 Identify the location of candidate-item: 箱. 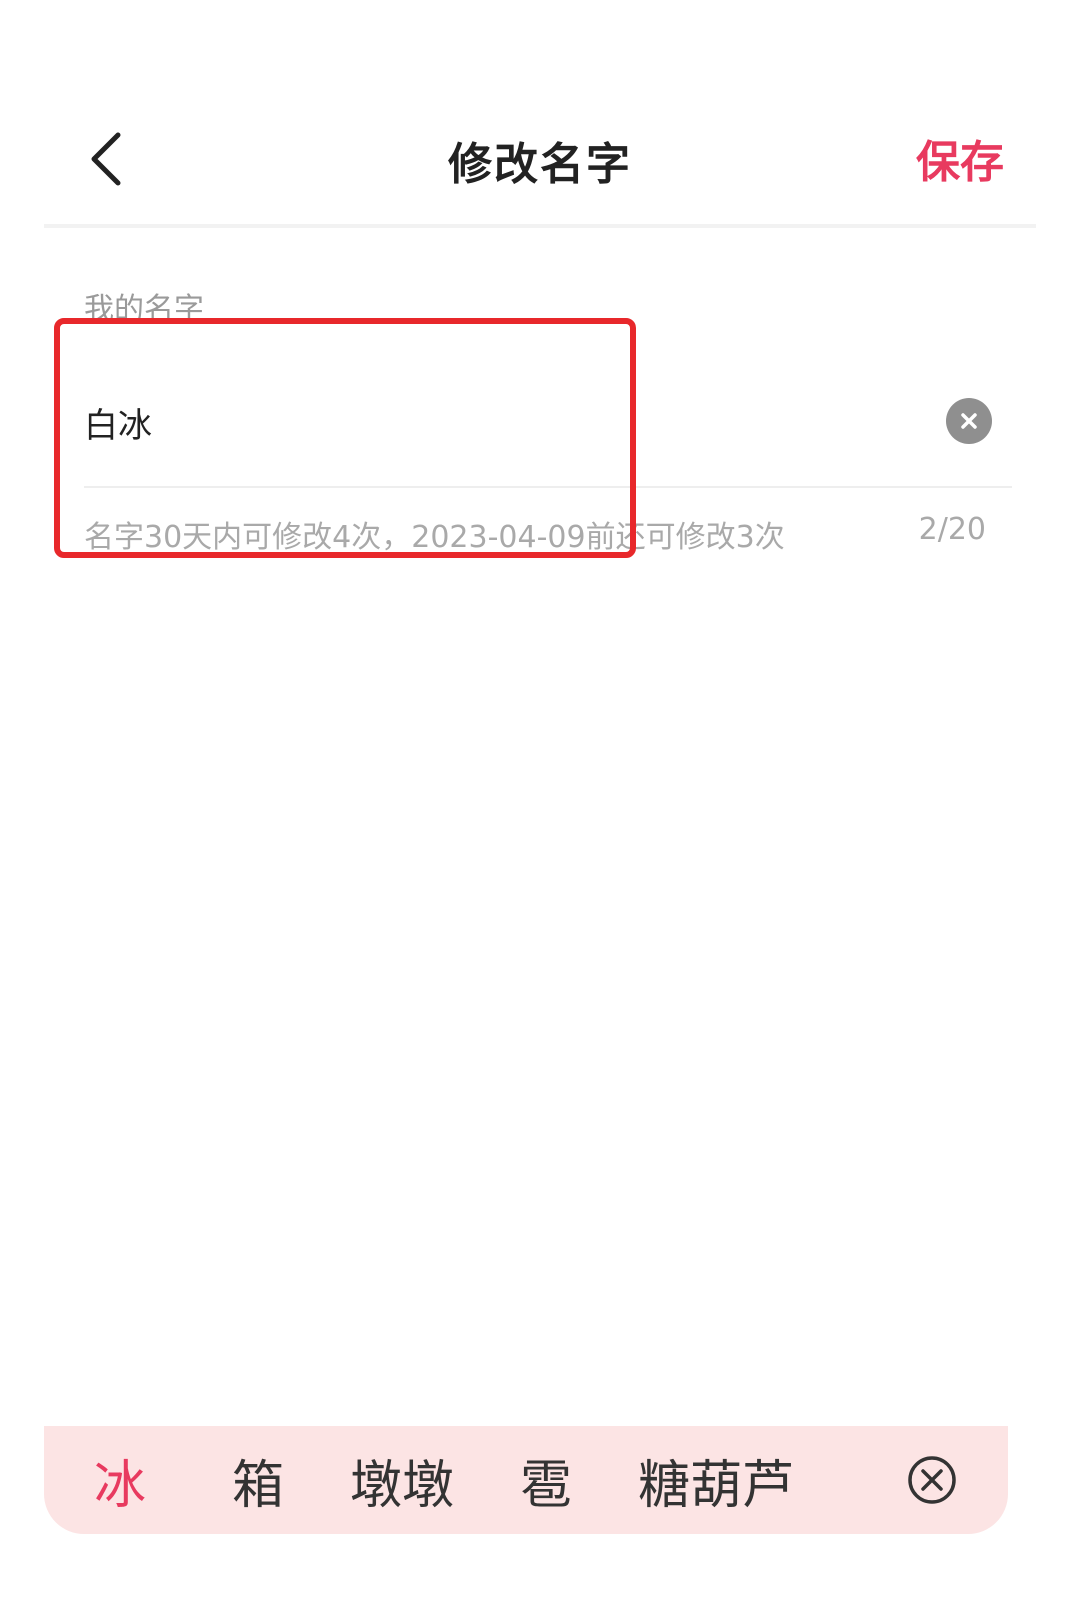
(258, 1480).